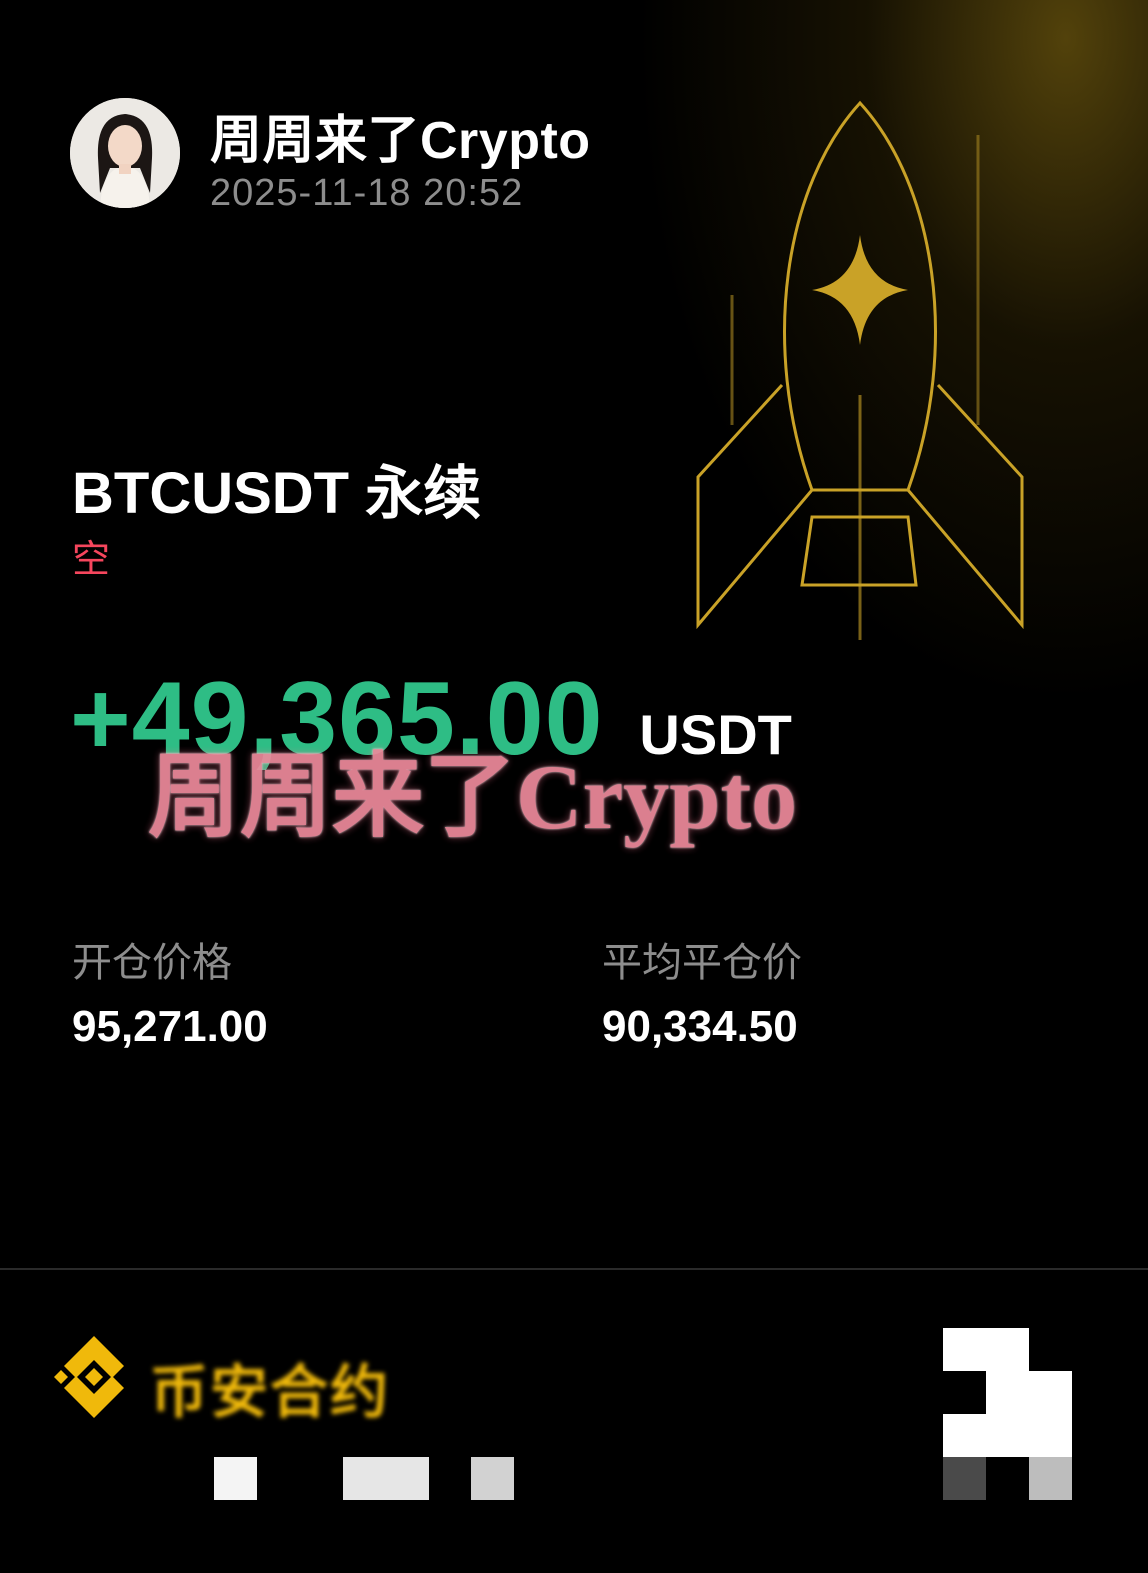 The width and height of the screenshot is (1148, 1573). What do you see at coordinates (170, 991) in the screenshot?
I see `entry-price-block: 开仓价格 95,271.00` at bounding box center [170, 991].